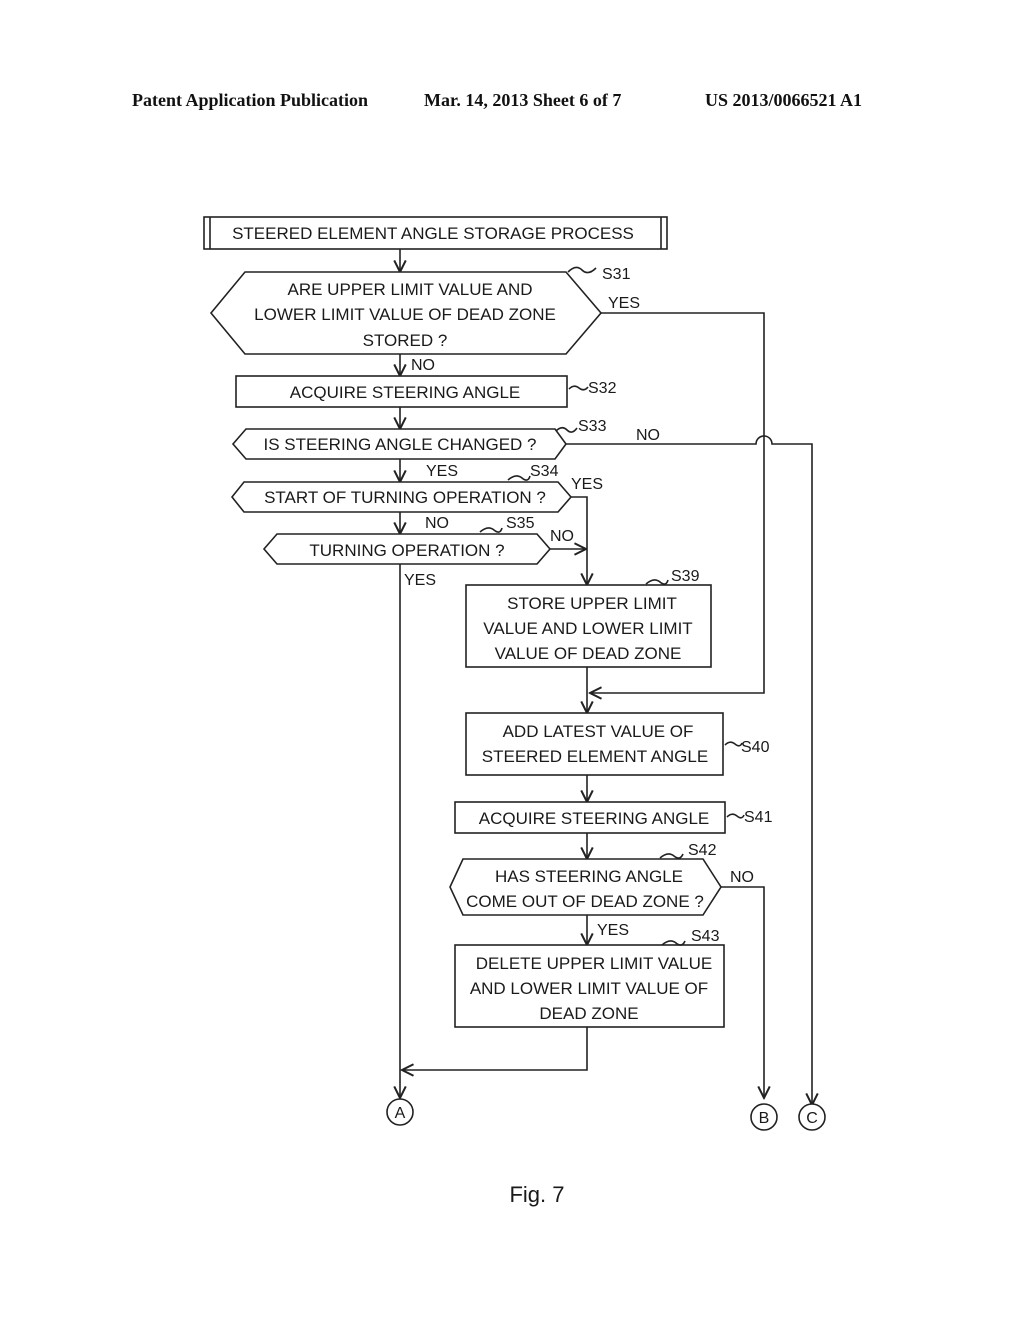 The height and width of the screenshot is (1320, 1024). Describe the element at coordinates (592, 603) in the screenshot. I see `s39-line-1: STORE UPPER LIMIT` at that location.